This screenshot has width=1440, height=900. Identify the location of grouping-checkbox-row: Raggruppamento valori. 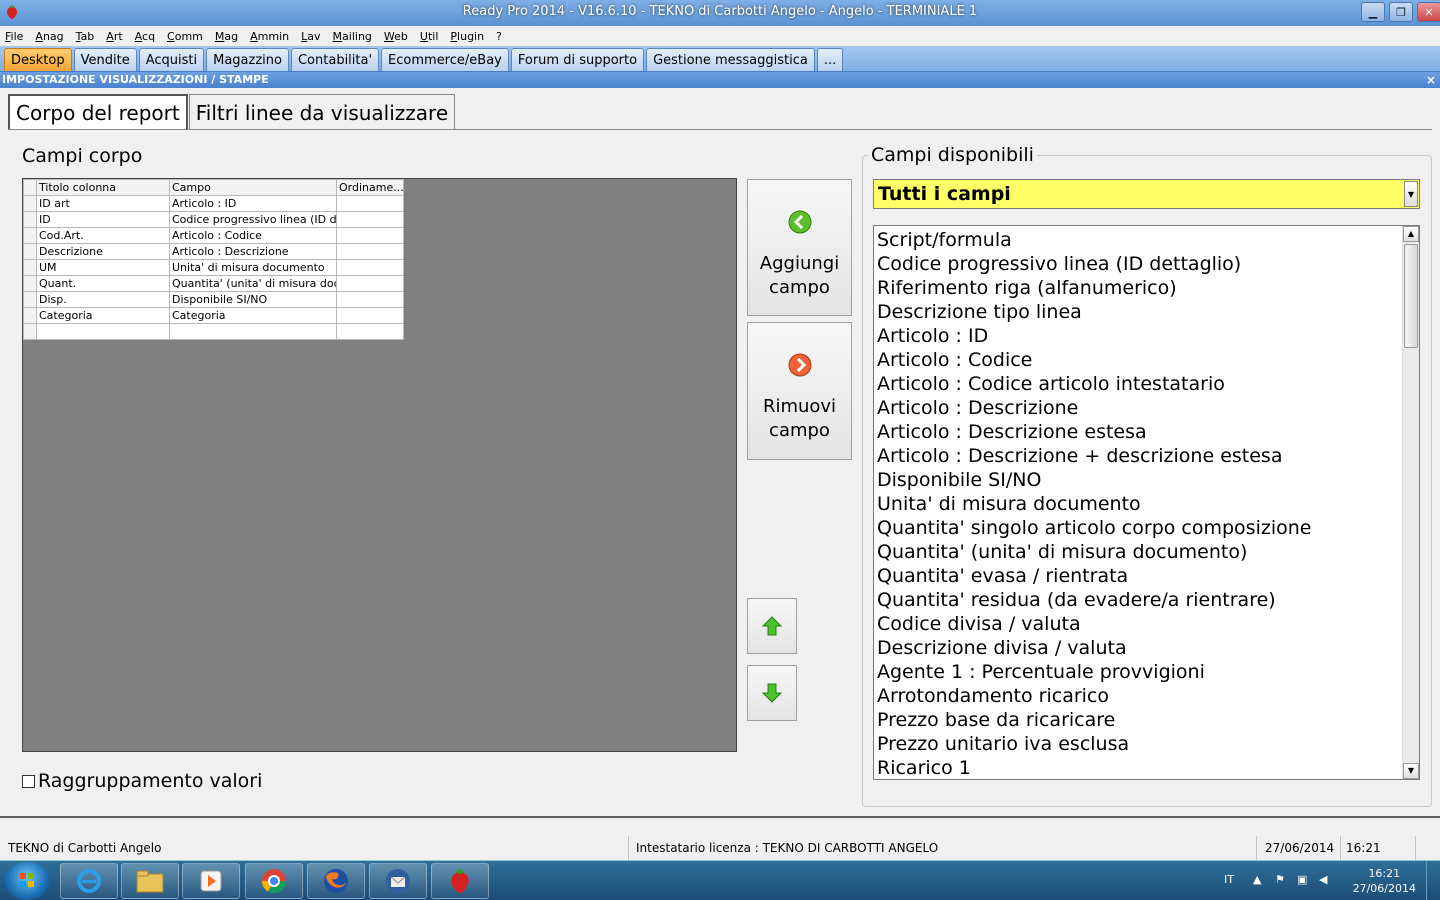
(142, 781).